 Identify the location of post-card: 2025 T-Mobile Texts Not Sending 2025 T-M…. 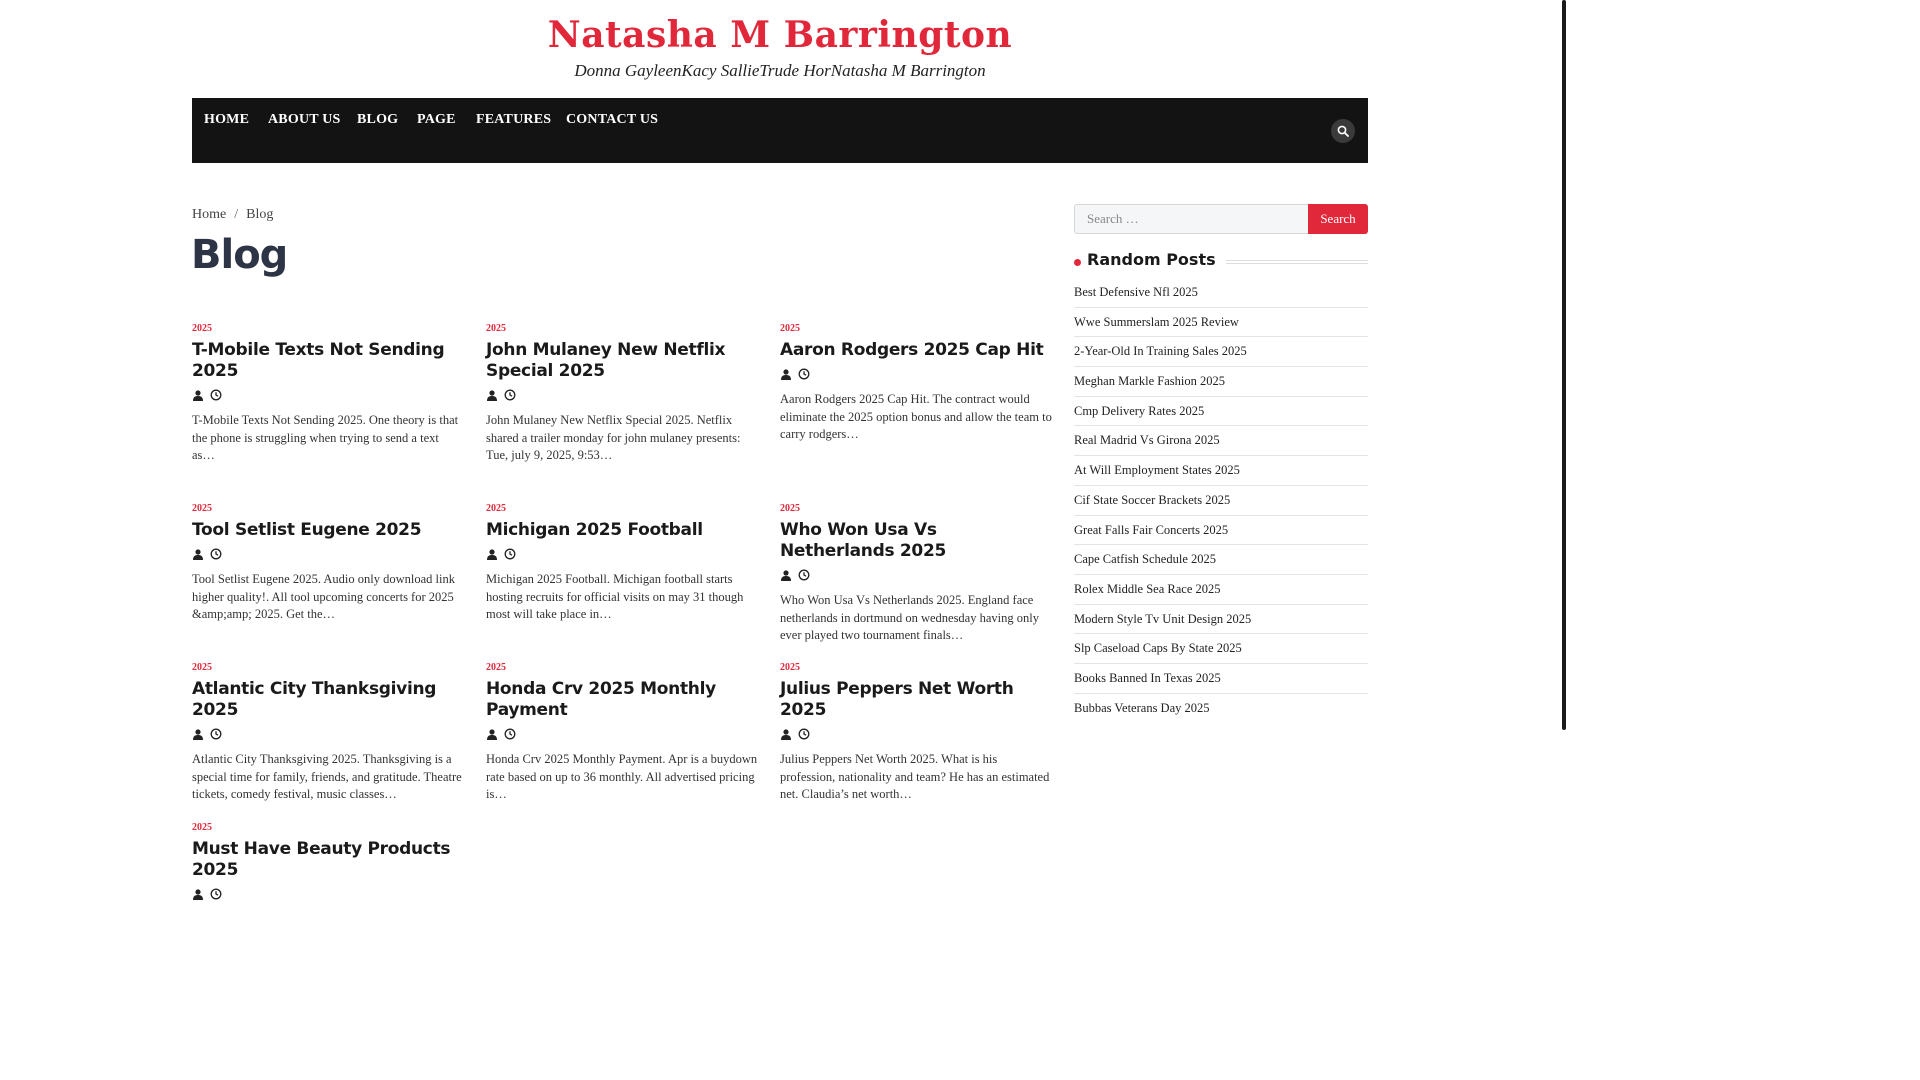
(328, 393).